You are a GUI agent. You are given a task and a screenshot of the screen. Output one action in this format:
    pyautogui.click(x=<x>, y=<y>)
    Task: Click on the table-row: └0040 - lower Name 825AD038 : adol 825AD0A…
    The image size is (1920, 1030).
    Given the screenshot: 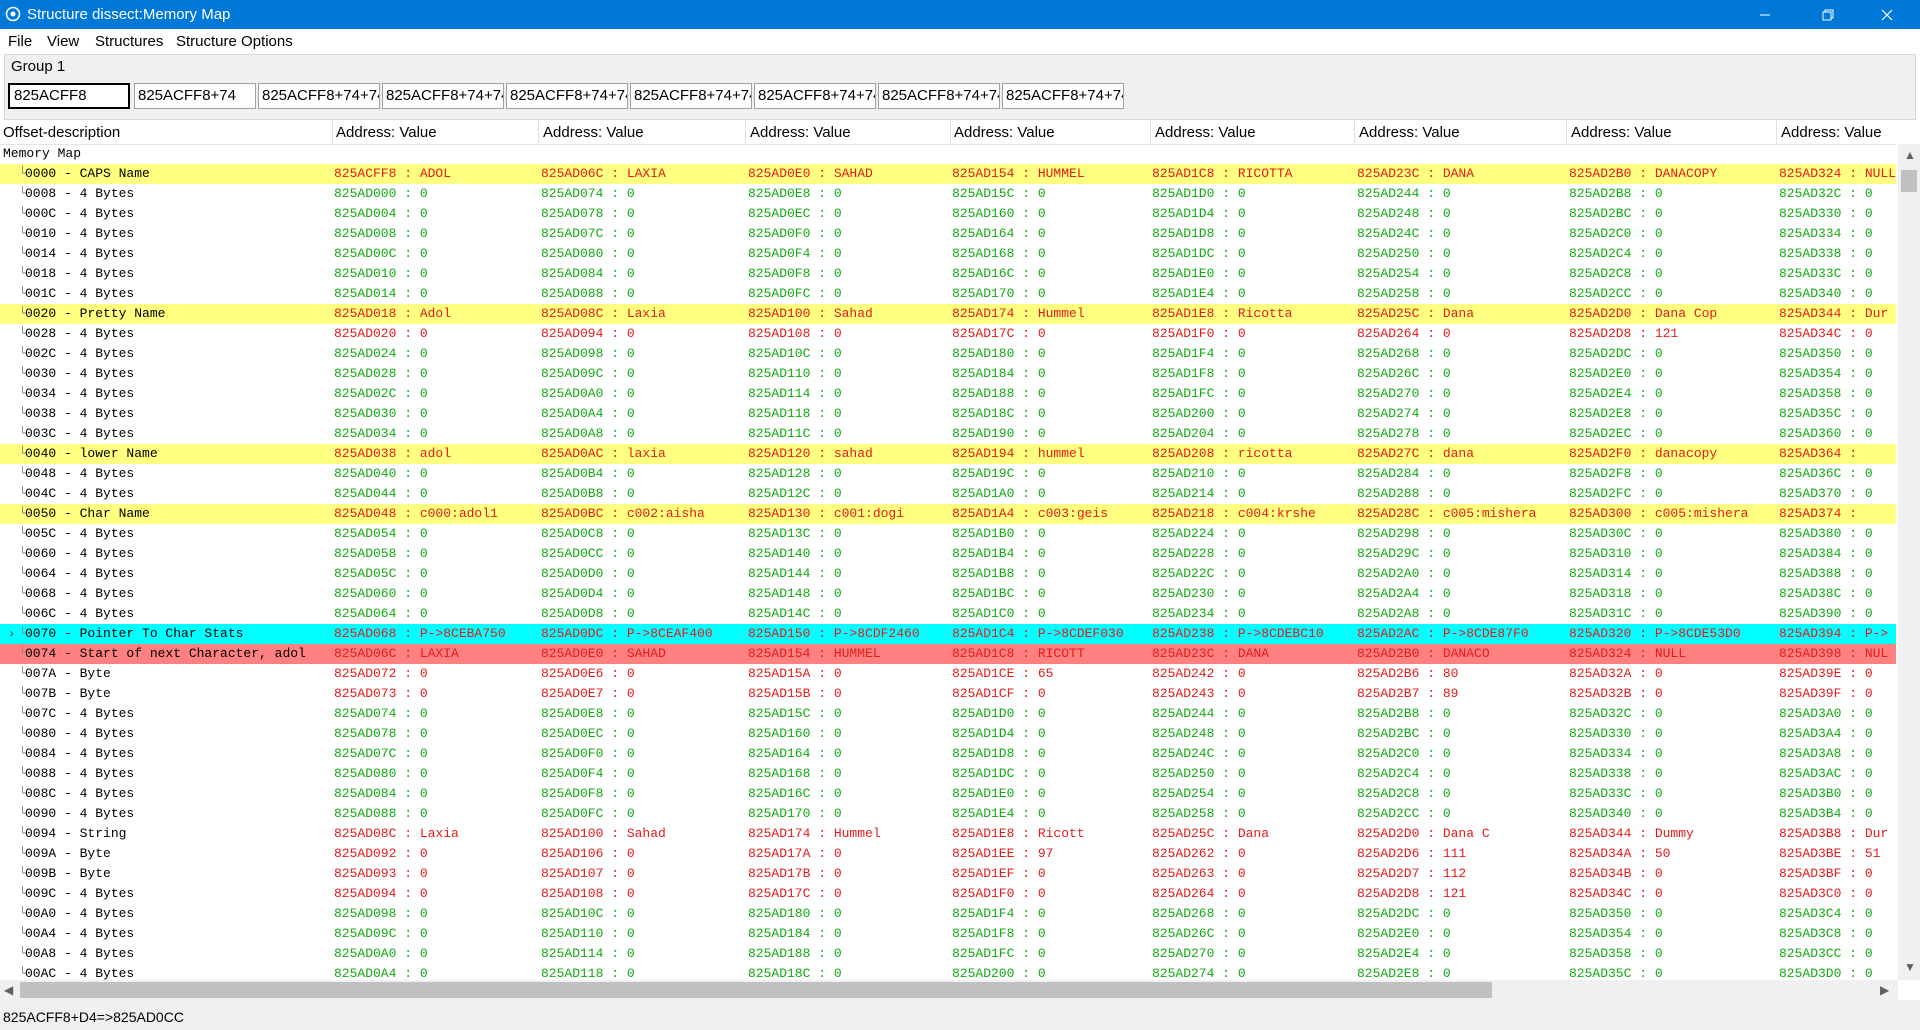 What is the action you would take?
    pyautogui.click(x=948, y=454)
    